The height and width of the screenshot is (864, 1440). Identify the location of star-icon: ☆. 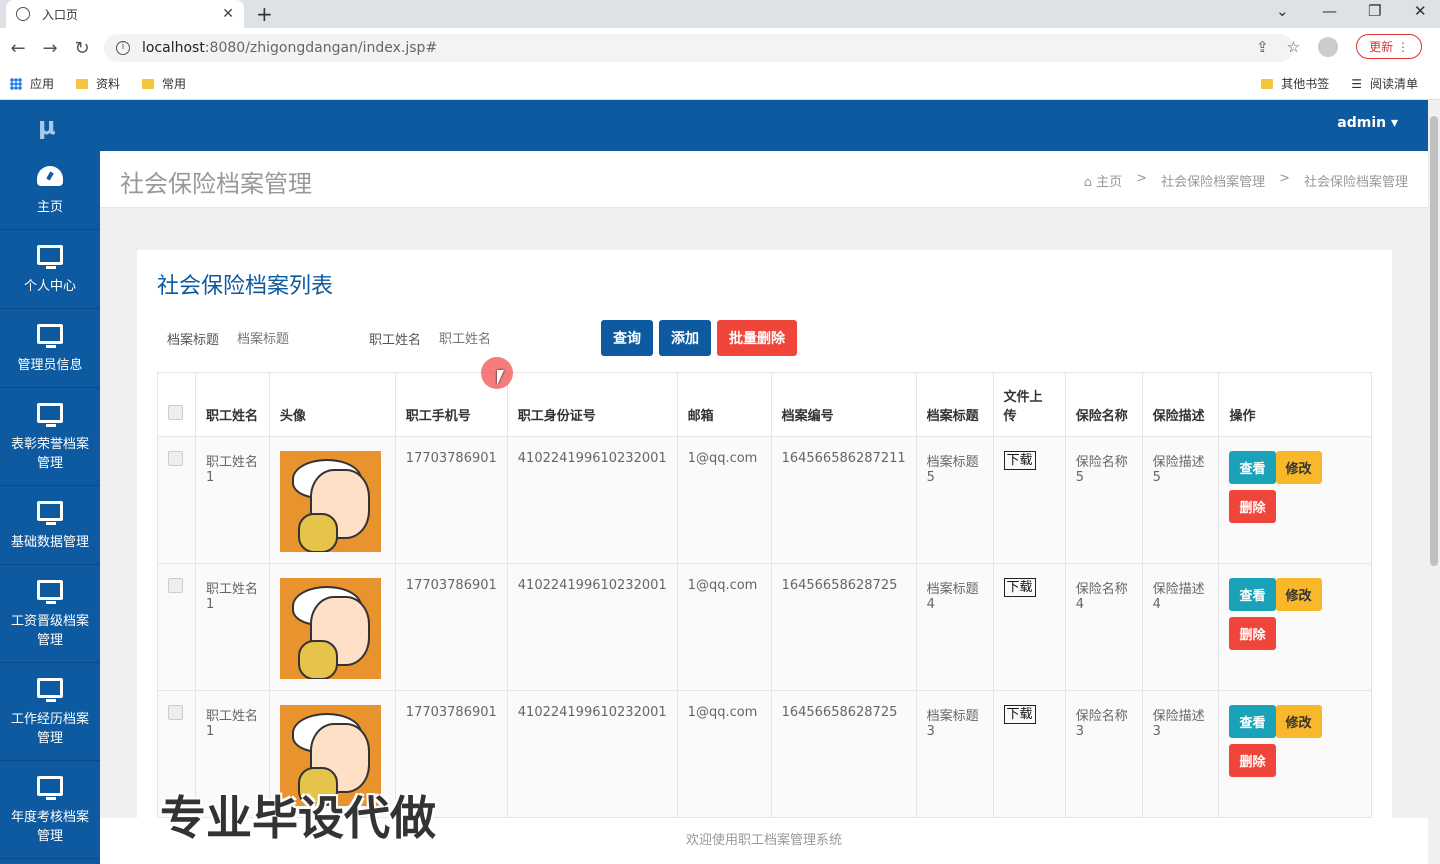
(1293, 47).